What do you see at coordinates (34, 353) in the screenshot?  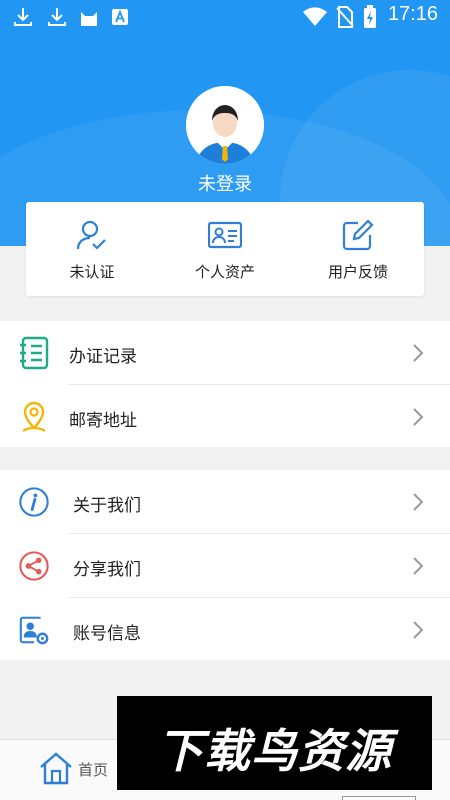 I see `notebook-icon` at bounding box center [34, 353].